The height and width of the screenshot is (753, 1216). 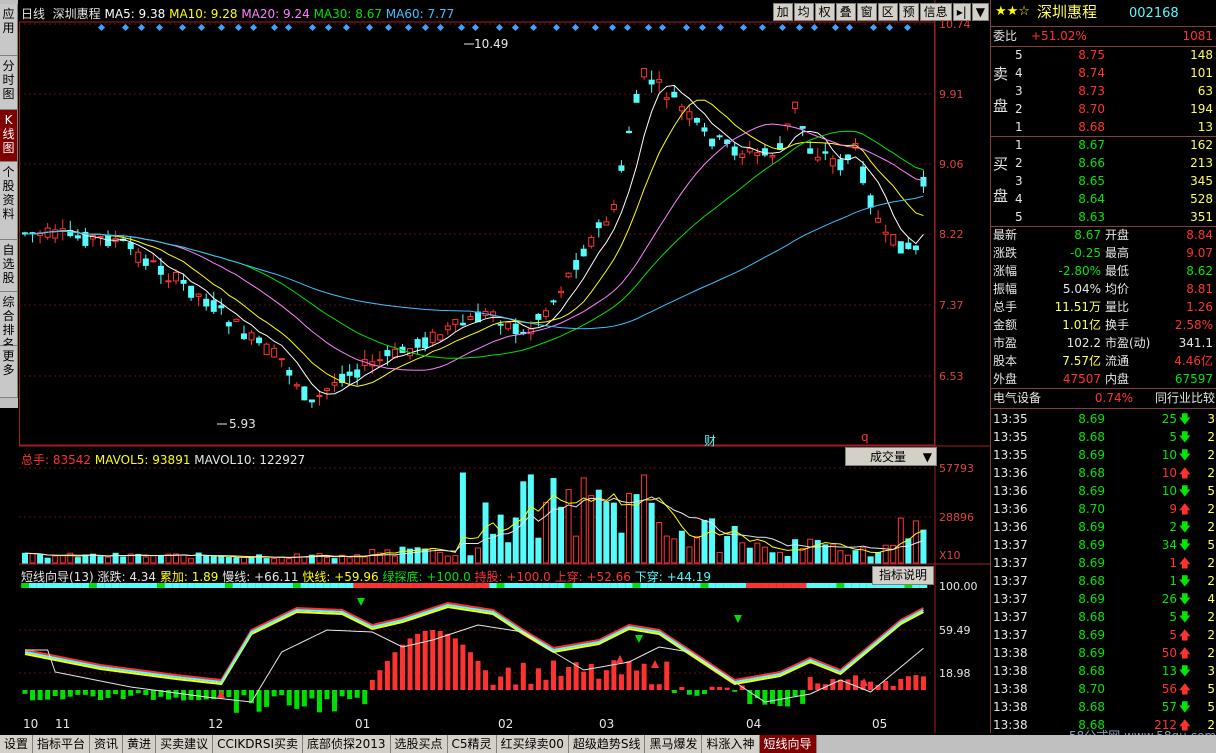 What do you see at coordinates (9, 136) in the screenshot?
I see `left-tab-2: K线图` at bounding box center [9, 136].